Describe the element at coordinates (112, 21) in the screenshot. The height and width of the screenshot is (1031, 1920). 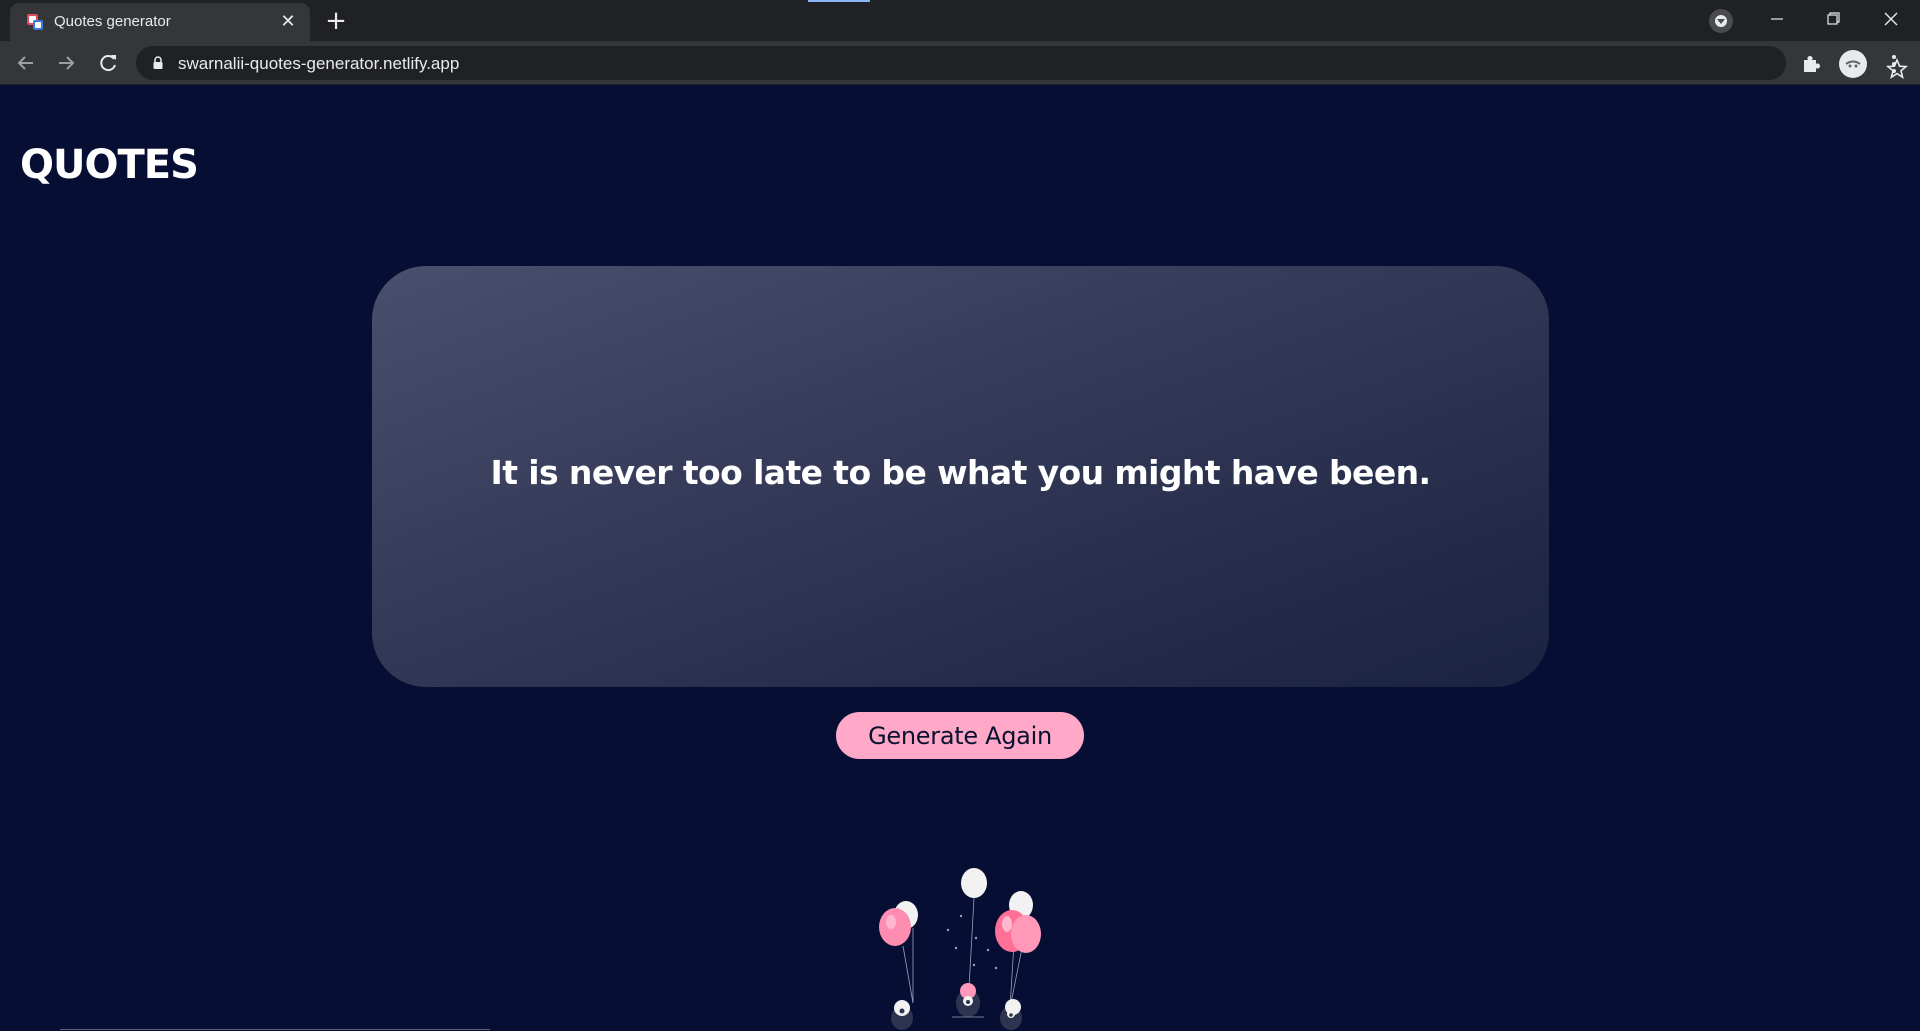
I see `tab-title: Quotes generator` at that location.